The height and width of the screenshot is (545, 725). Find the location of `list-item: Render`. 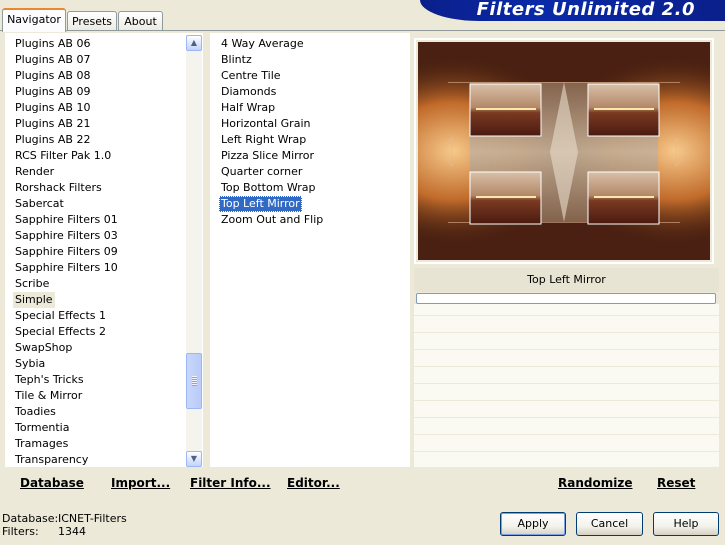

list-item: Render is located at coordinates (34, 172).